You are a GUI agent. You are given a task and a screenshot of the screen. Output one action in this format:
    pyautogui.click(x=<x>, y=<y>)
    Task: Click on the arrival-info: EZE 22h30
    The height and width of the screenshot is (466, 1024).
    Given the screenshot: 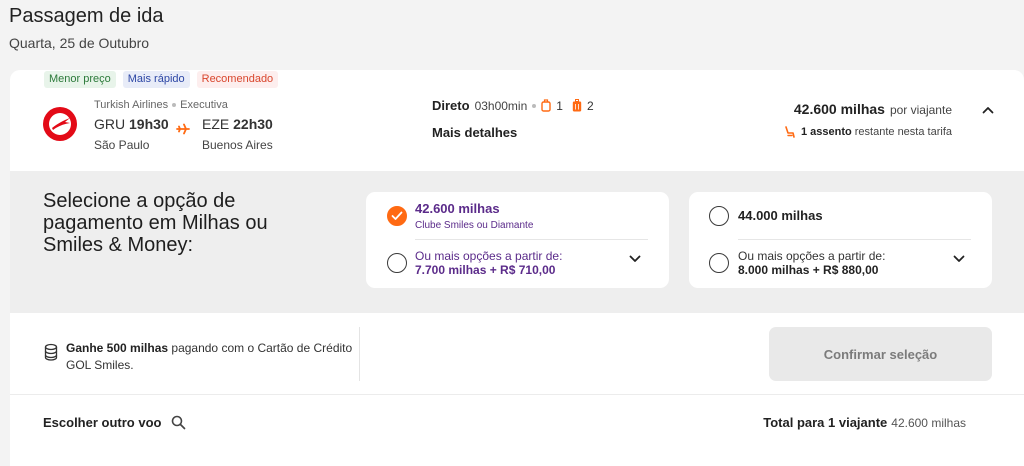 What is the action you would take?
    pyautogui.click(x=237, y=124)
    